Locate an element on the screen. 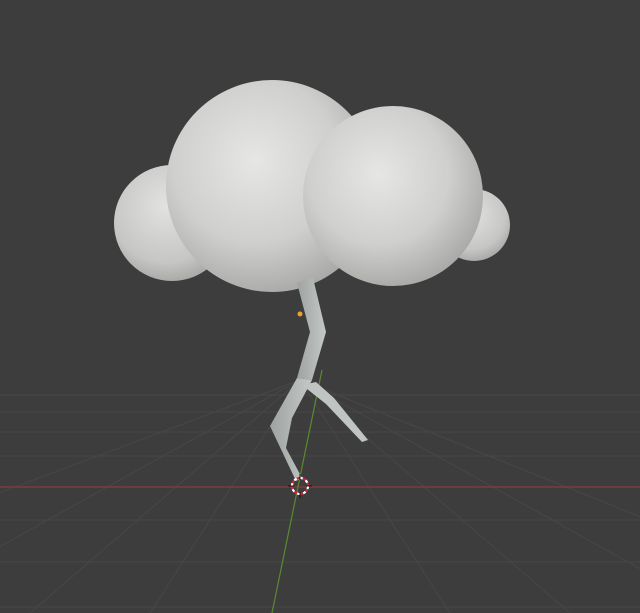  bolt-upper-segment is located at coordinates (311, 329).